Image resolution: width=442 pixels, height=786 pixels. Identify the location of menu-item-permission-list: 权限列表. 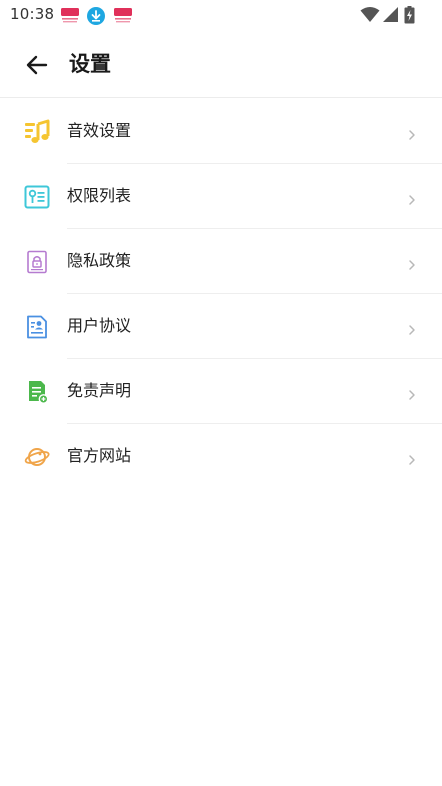
(221, 196).